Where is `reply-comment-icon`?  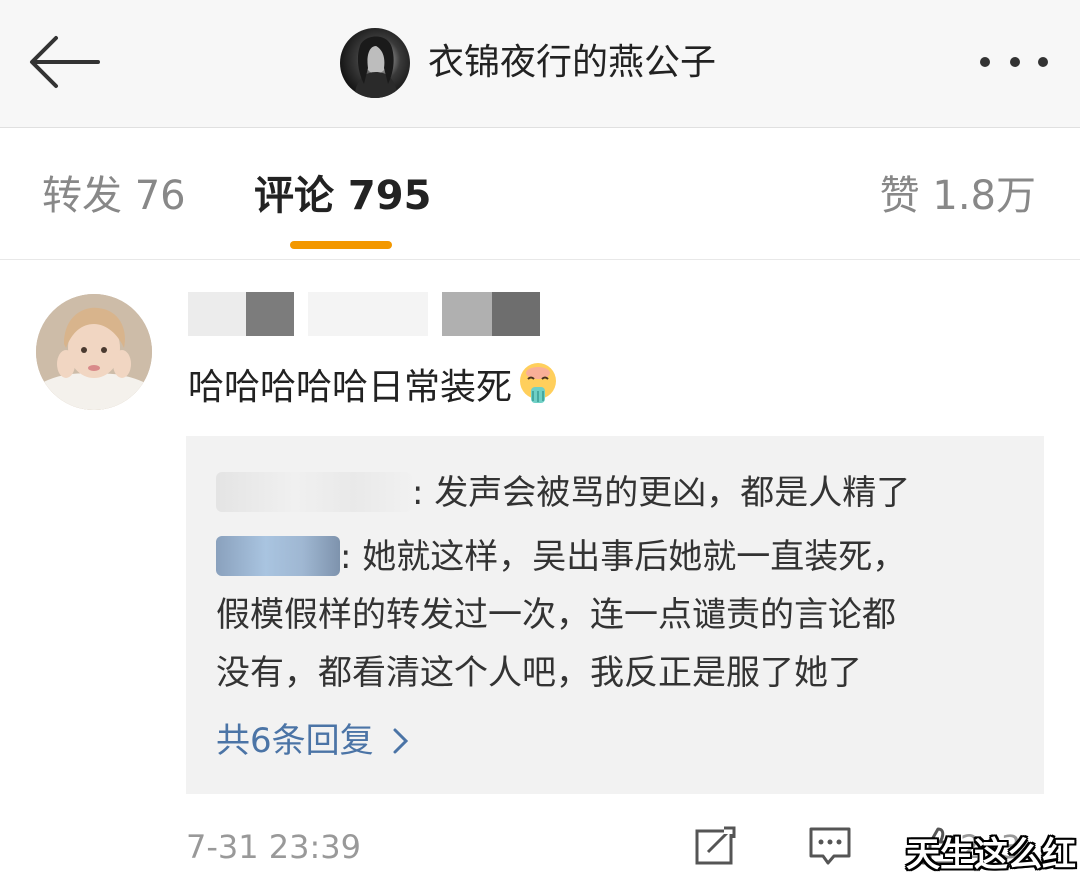 reply-comment-icon is located at coordinates (830, 846).